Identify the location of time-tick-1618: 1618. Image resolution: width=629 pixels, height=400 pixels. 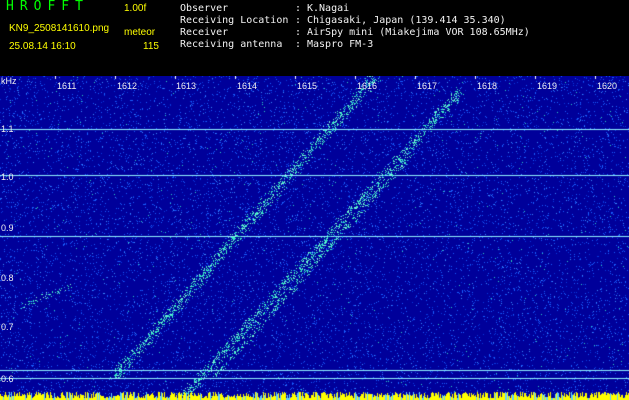
(487, 86).